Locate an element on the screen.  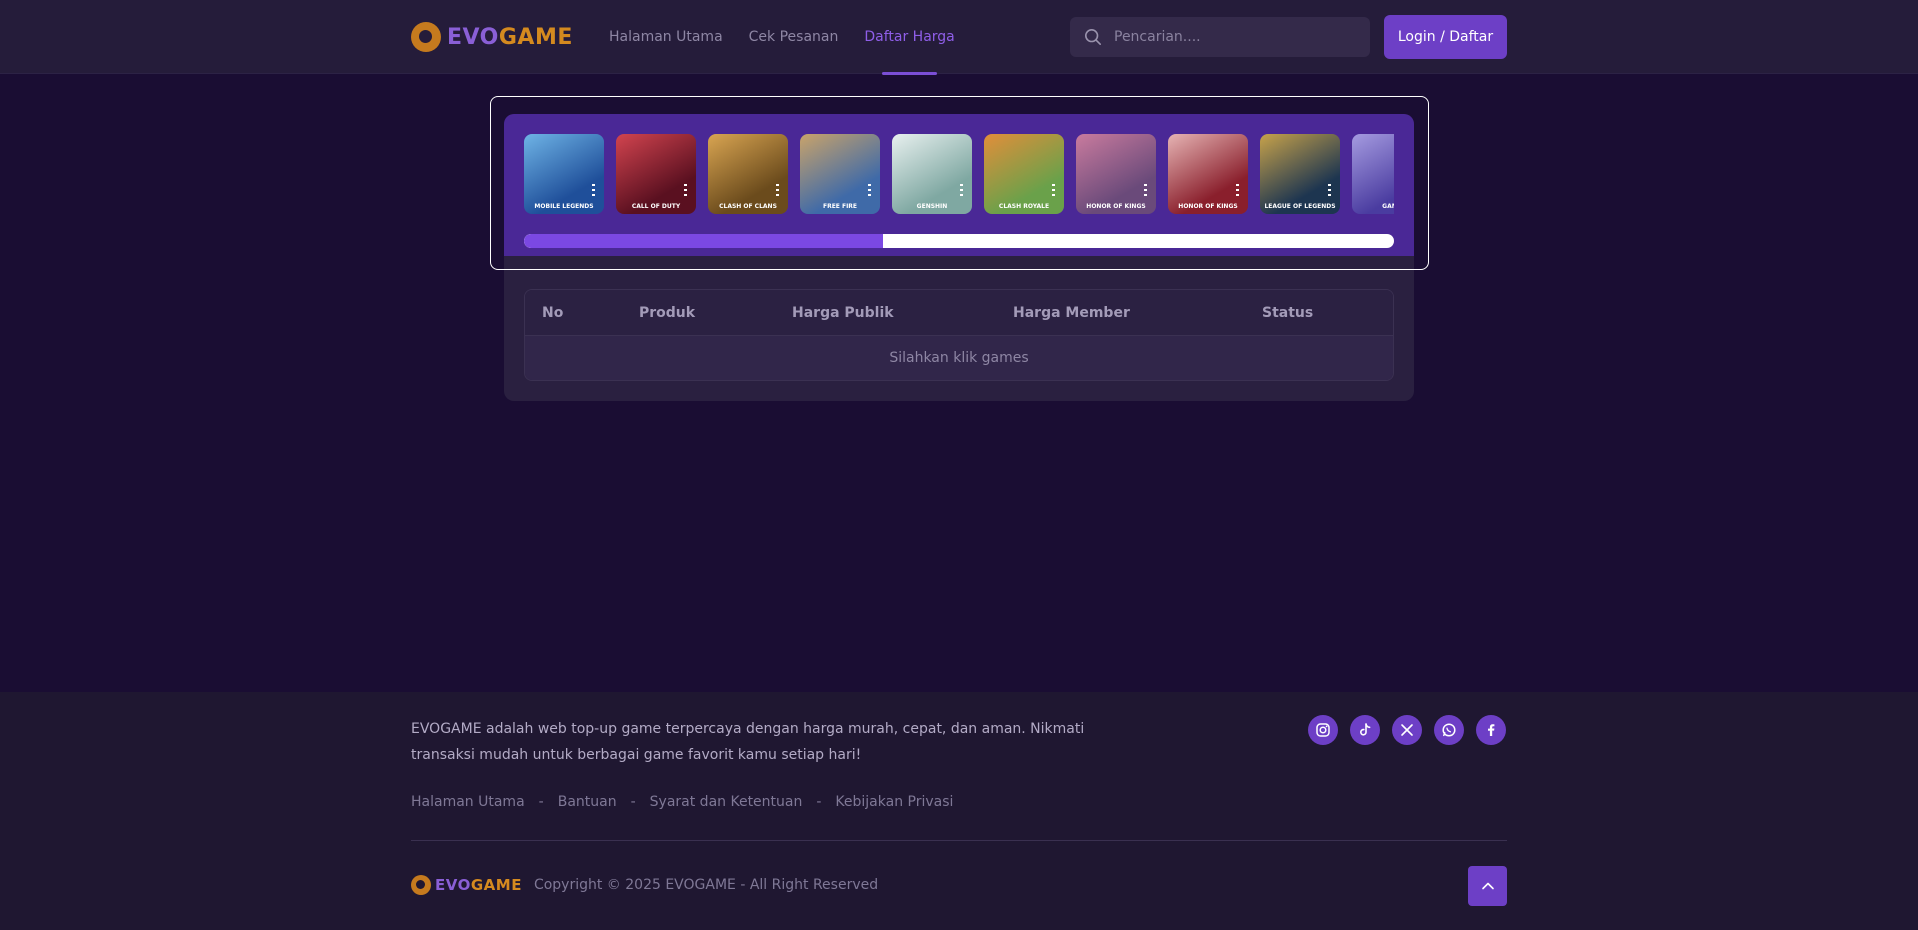
search-box is located at coordinates (1220, 37).